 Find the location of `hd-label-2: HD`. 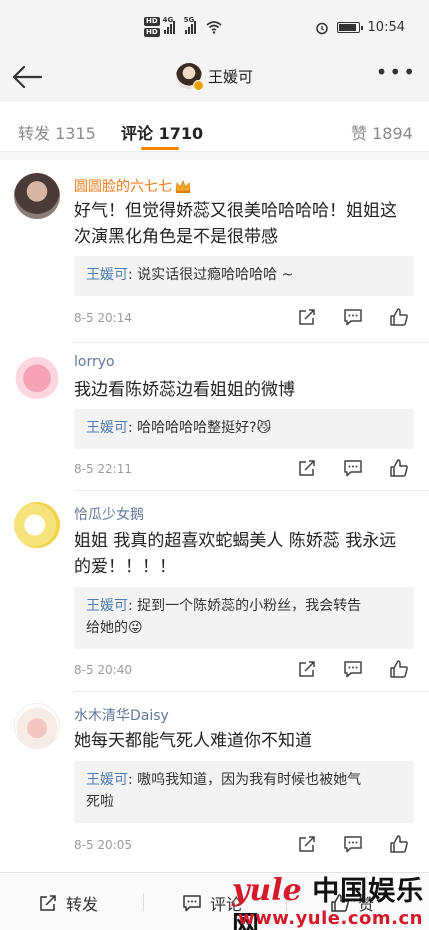

hd-label-2: HD is located at coordinates (152, 32).